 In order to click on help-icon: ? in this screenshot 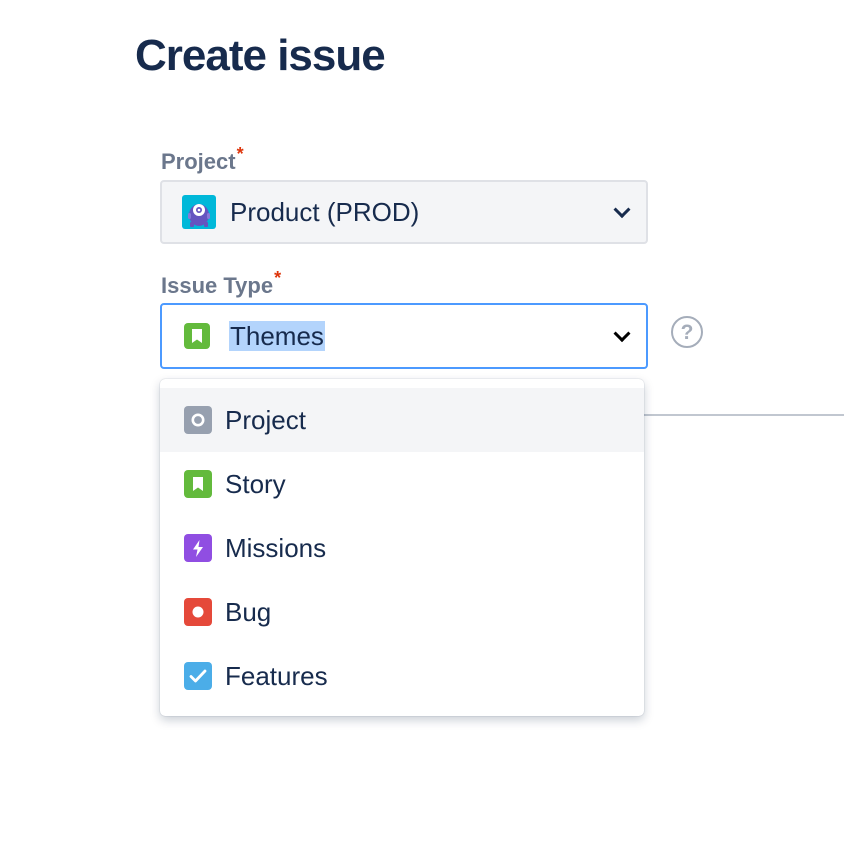, I will do `click(687, 332)`.